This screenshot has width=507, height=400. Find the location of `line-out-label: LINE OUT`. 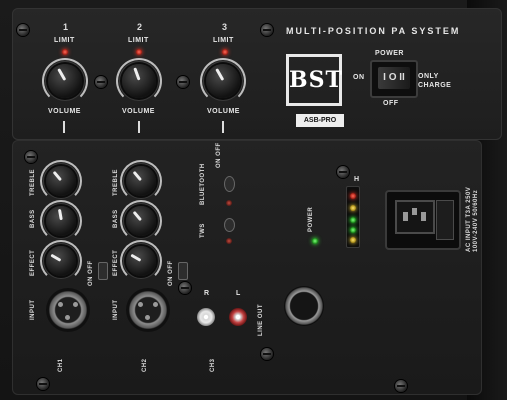

line-out-label: LINE OUT is located at coordinates (261, 320).